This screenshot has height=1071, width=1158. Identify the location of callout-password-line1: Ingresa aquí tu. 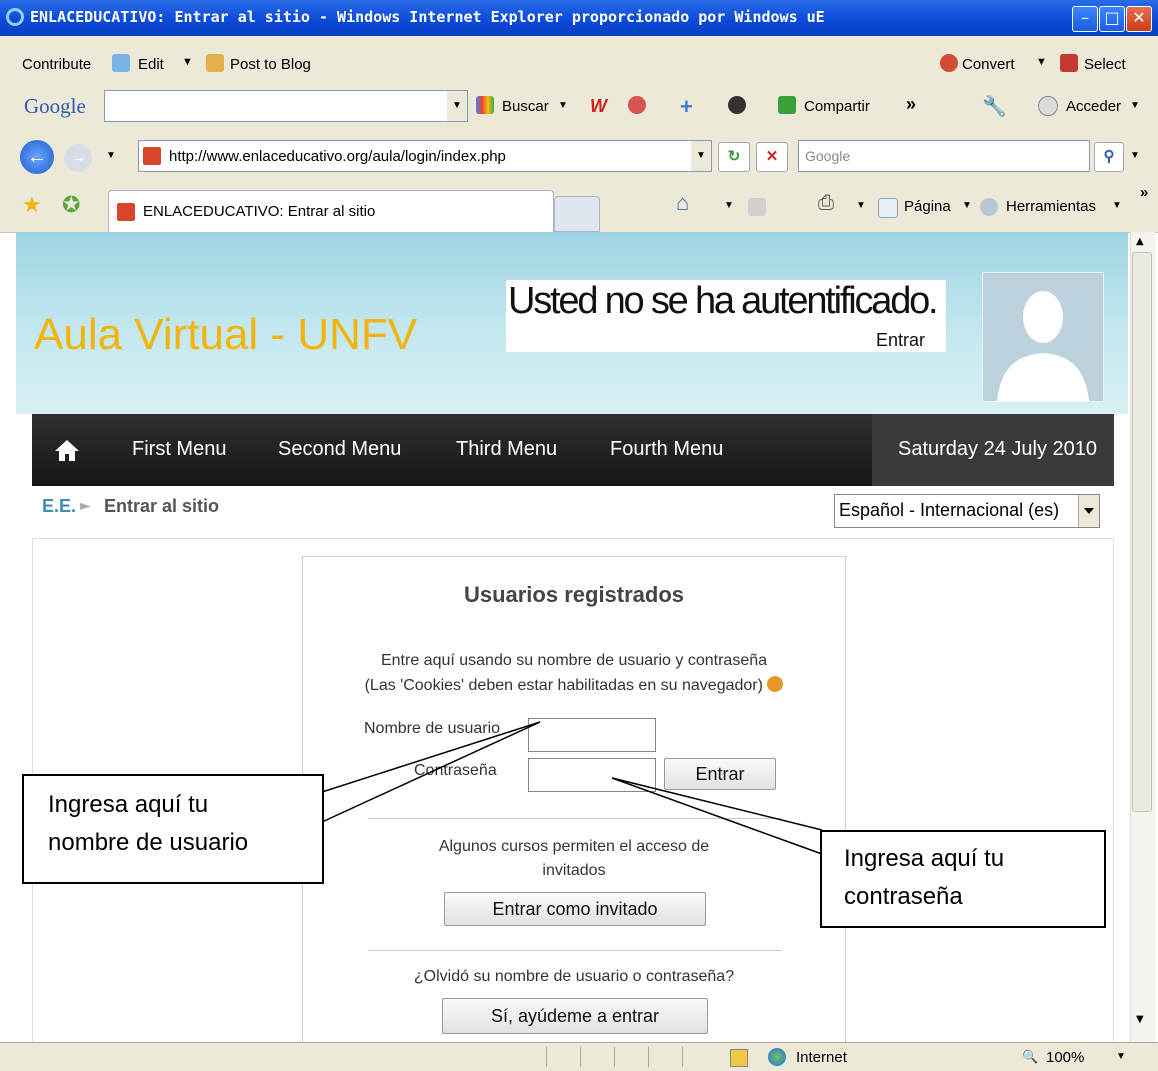
(924, 858).